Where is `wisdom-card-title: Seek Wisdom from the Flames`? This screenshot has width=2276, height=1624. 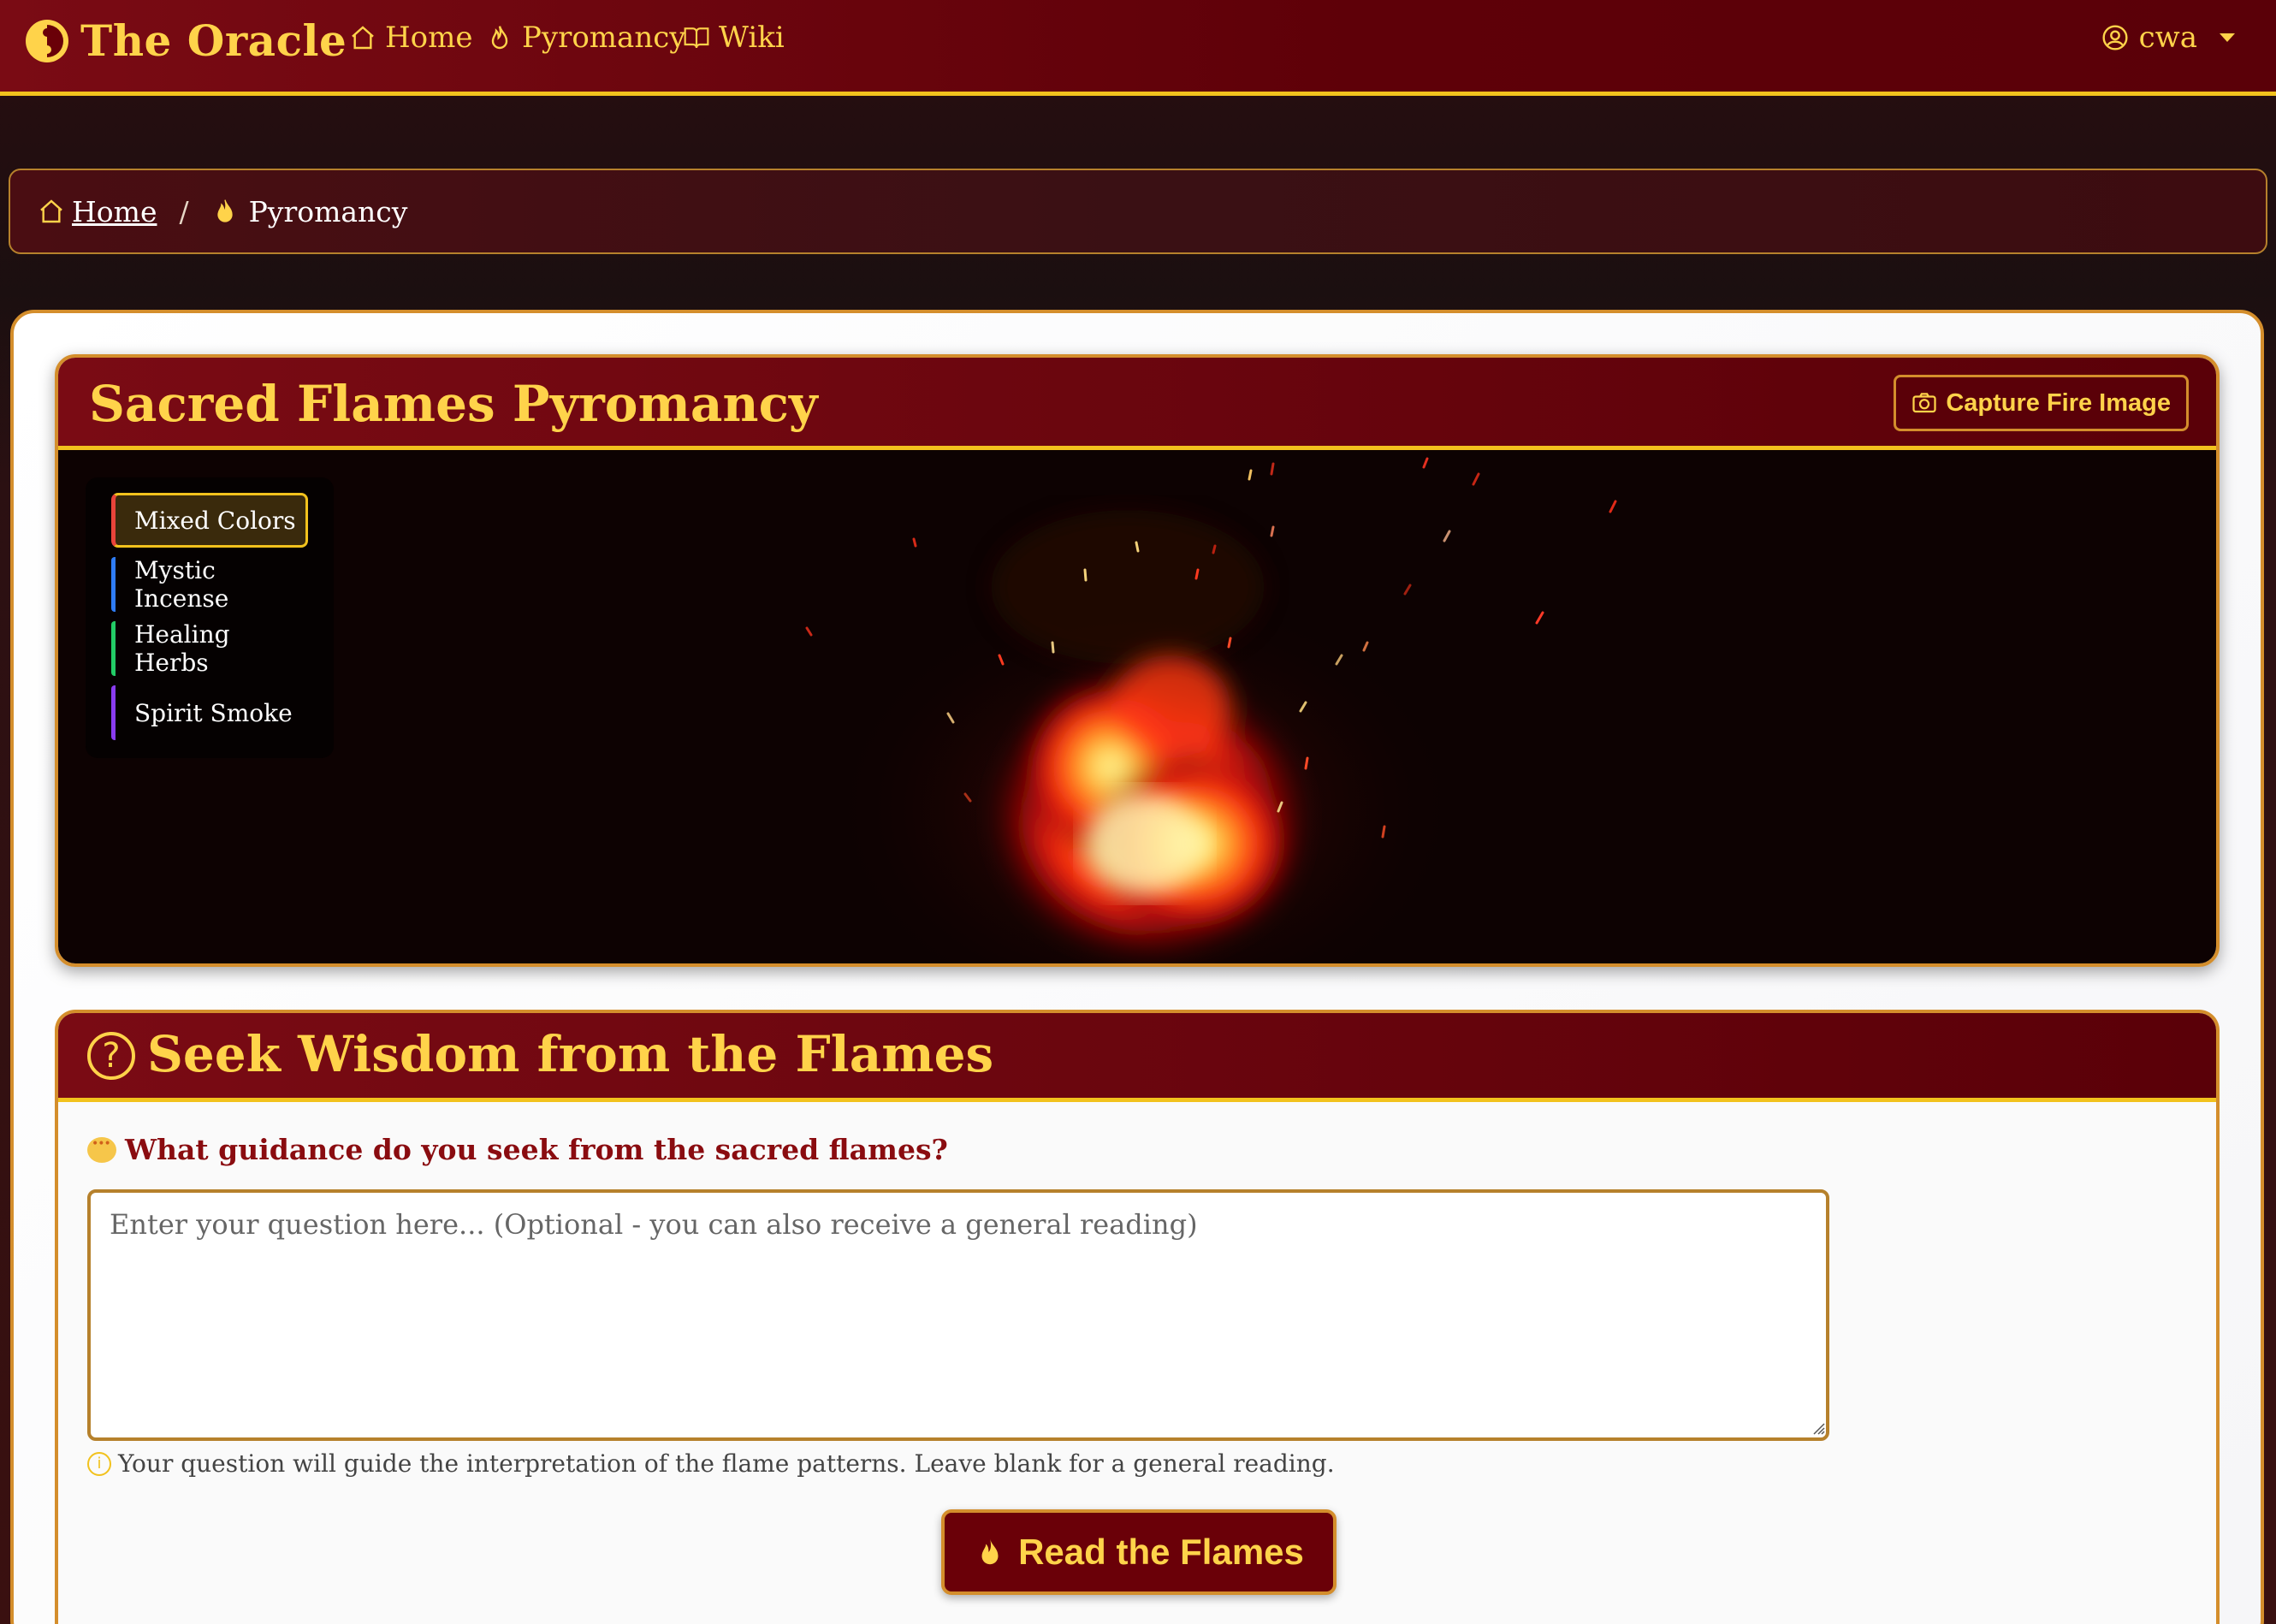
wisdom-card-title: Seek Wisdom from the Flames is located at coordinates (570, 1054).